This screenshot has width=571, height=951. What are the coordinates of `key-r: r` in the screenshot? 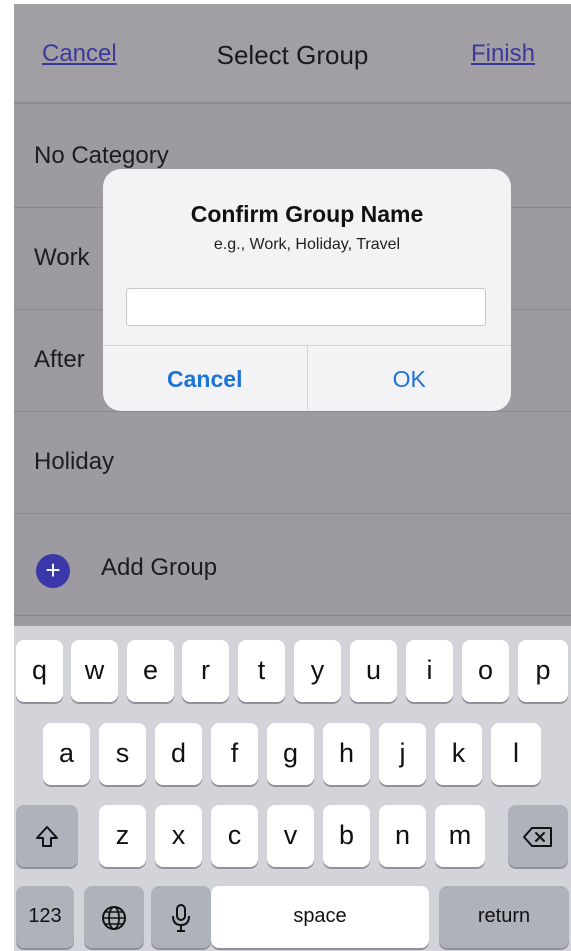 It's located at (205, 671).